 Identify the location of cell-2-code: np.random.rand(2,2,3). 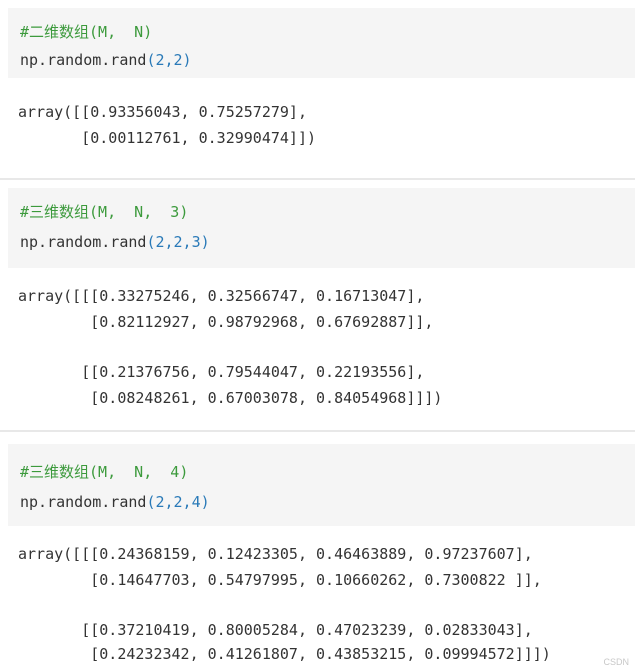
(115, 242).